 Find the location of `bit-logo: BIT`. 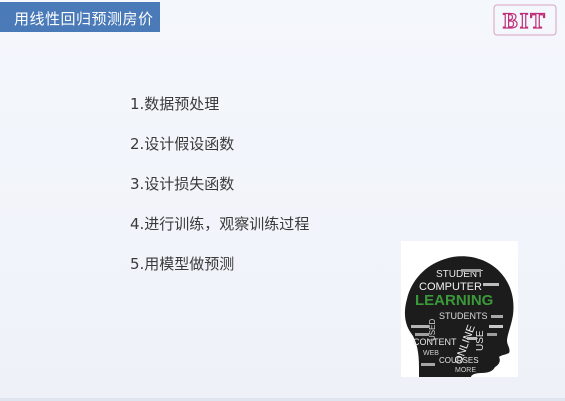

bit-logo: BIT is located at coordinates (525, 20).